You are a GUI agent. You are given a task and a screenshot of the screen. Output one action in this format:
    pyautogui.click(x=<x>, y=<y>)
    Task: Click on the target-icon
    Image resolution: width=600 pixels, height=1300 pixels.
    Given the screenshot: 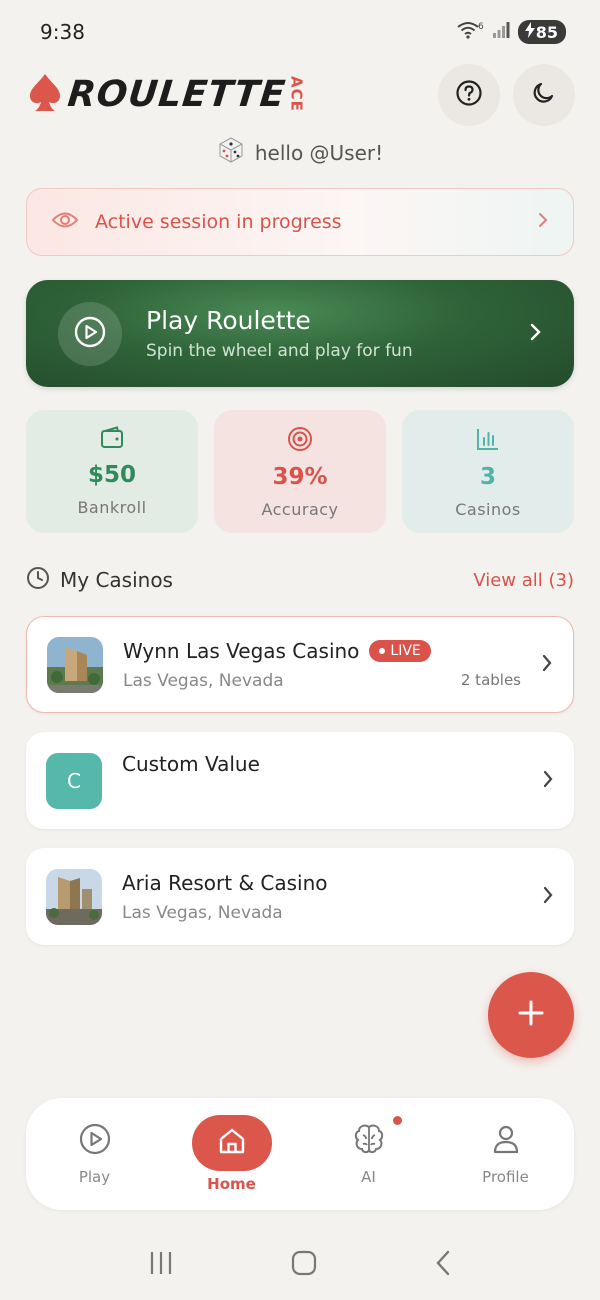 What is the action you would take?
    pyautogui.click(x=300, y=441)
    